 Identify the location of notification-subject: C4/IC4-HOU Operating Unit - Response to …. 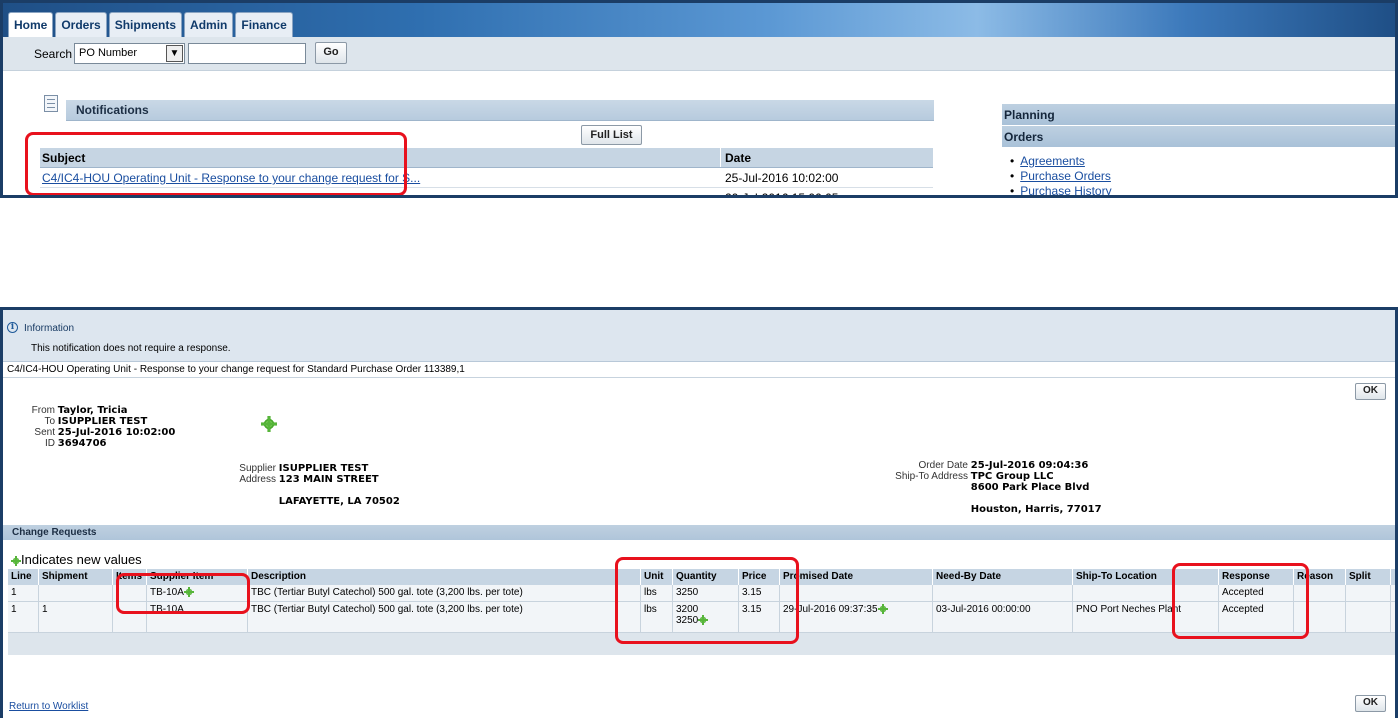
(699, 370).